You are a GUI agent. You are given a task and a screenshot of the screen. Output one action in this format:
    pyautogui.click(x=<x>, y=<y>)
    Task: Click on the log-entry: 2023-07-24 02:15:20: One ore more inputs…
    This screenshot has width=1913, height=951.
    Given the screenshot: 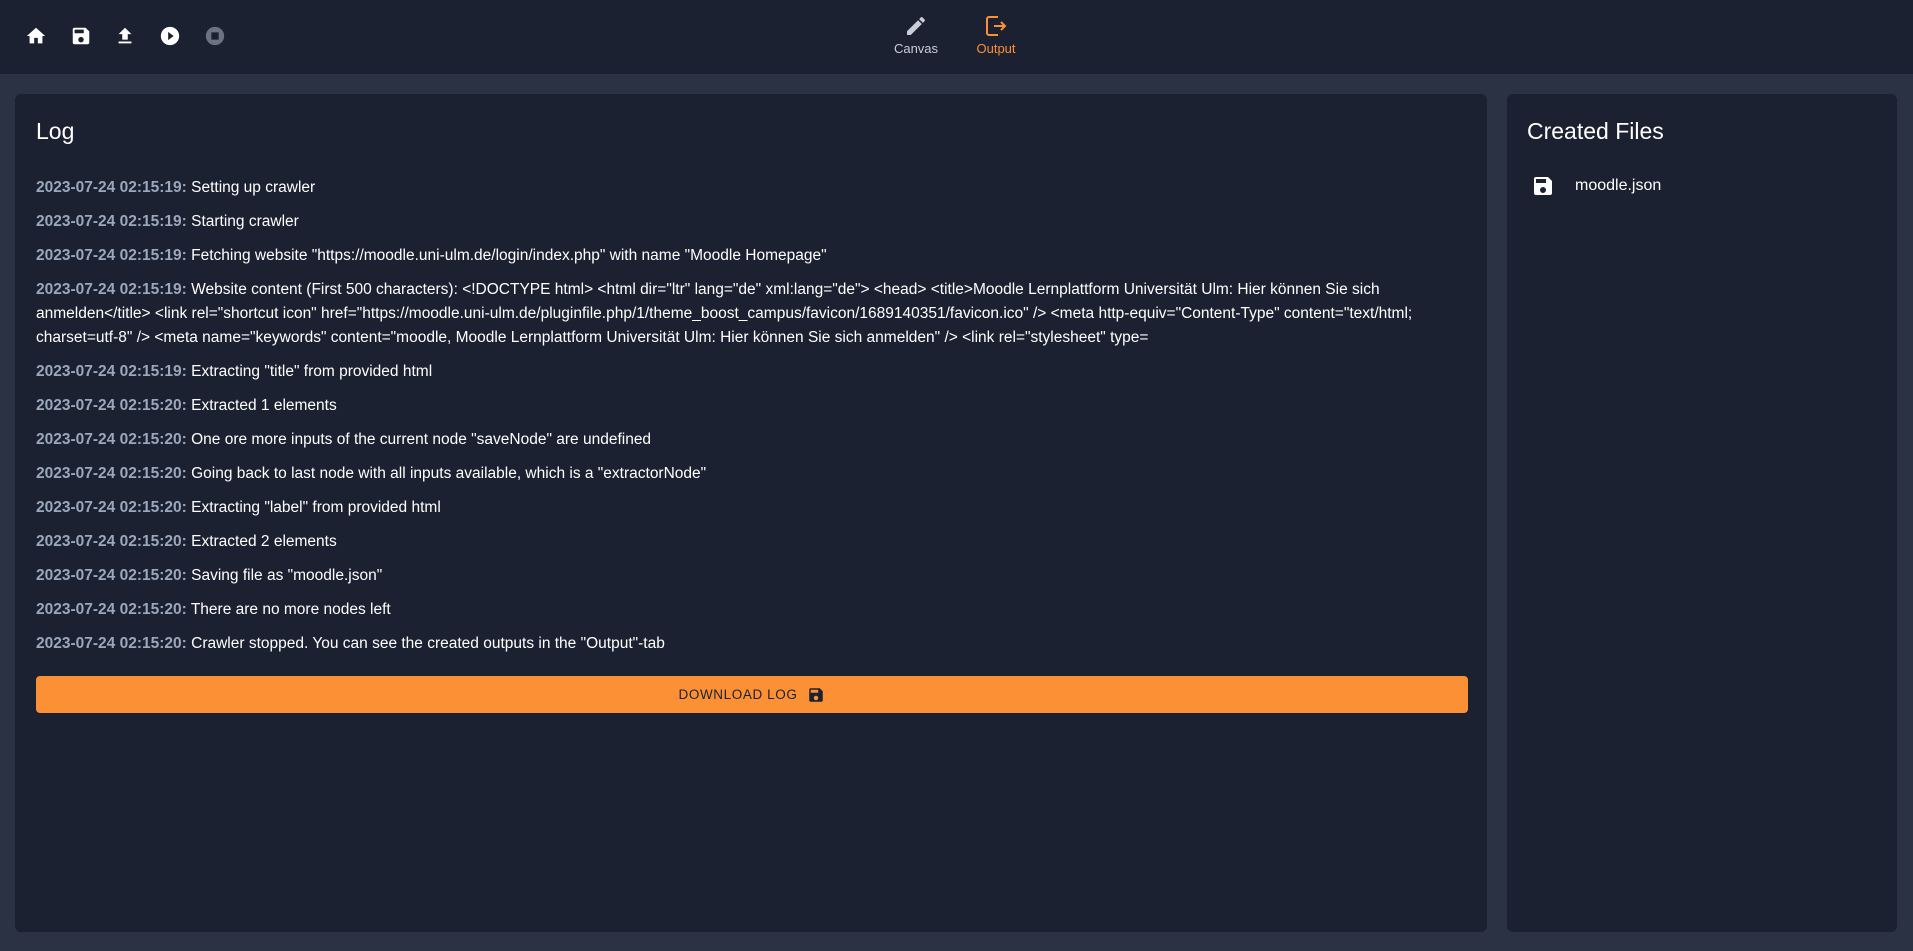 What is the action you would take?
    pyautogui.click(x=752, y=440)
    